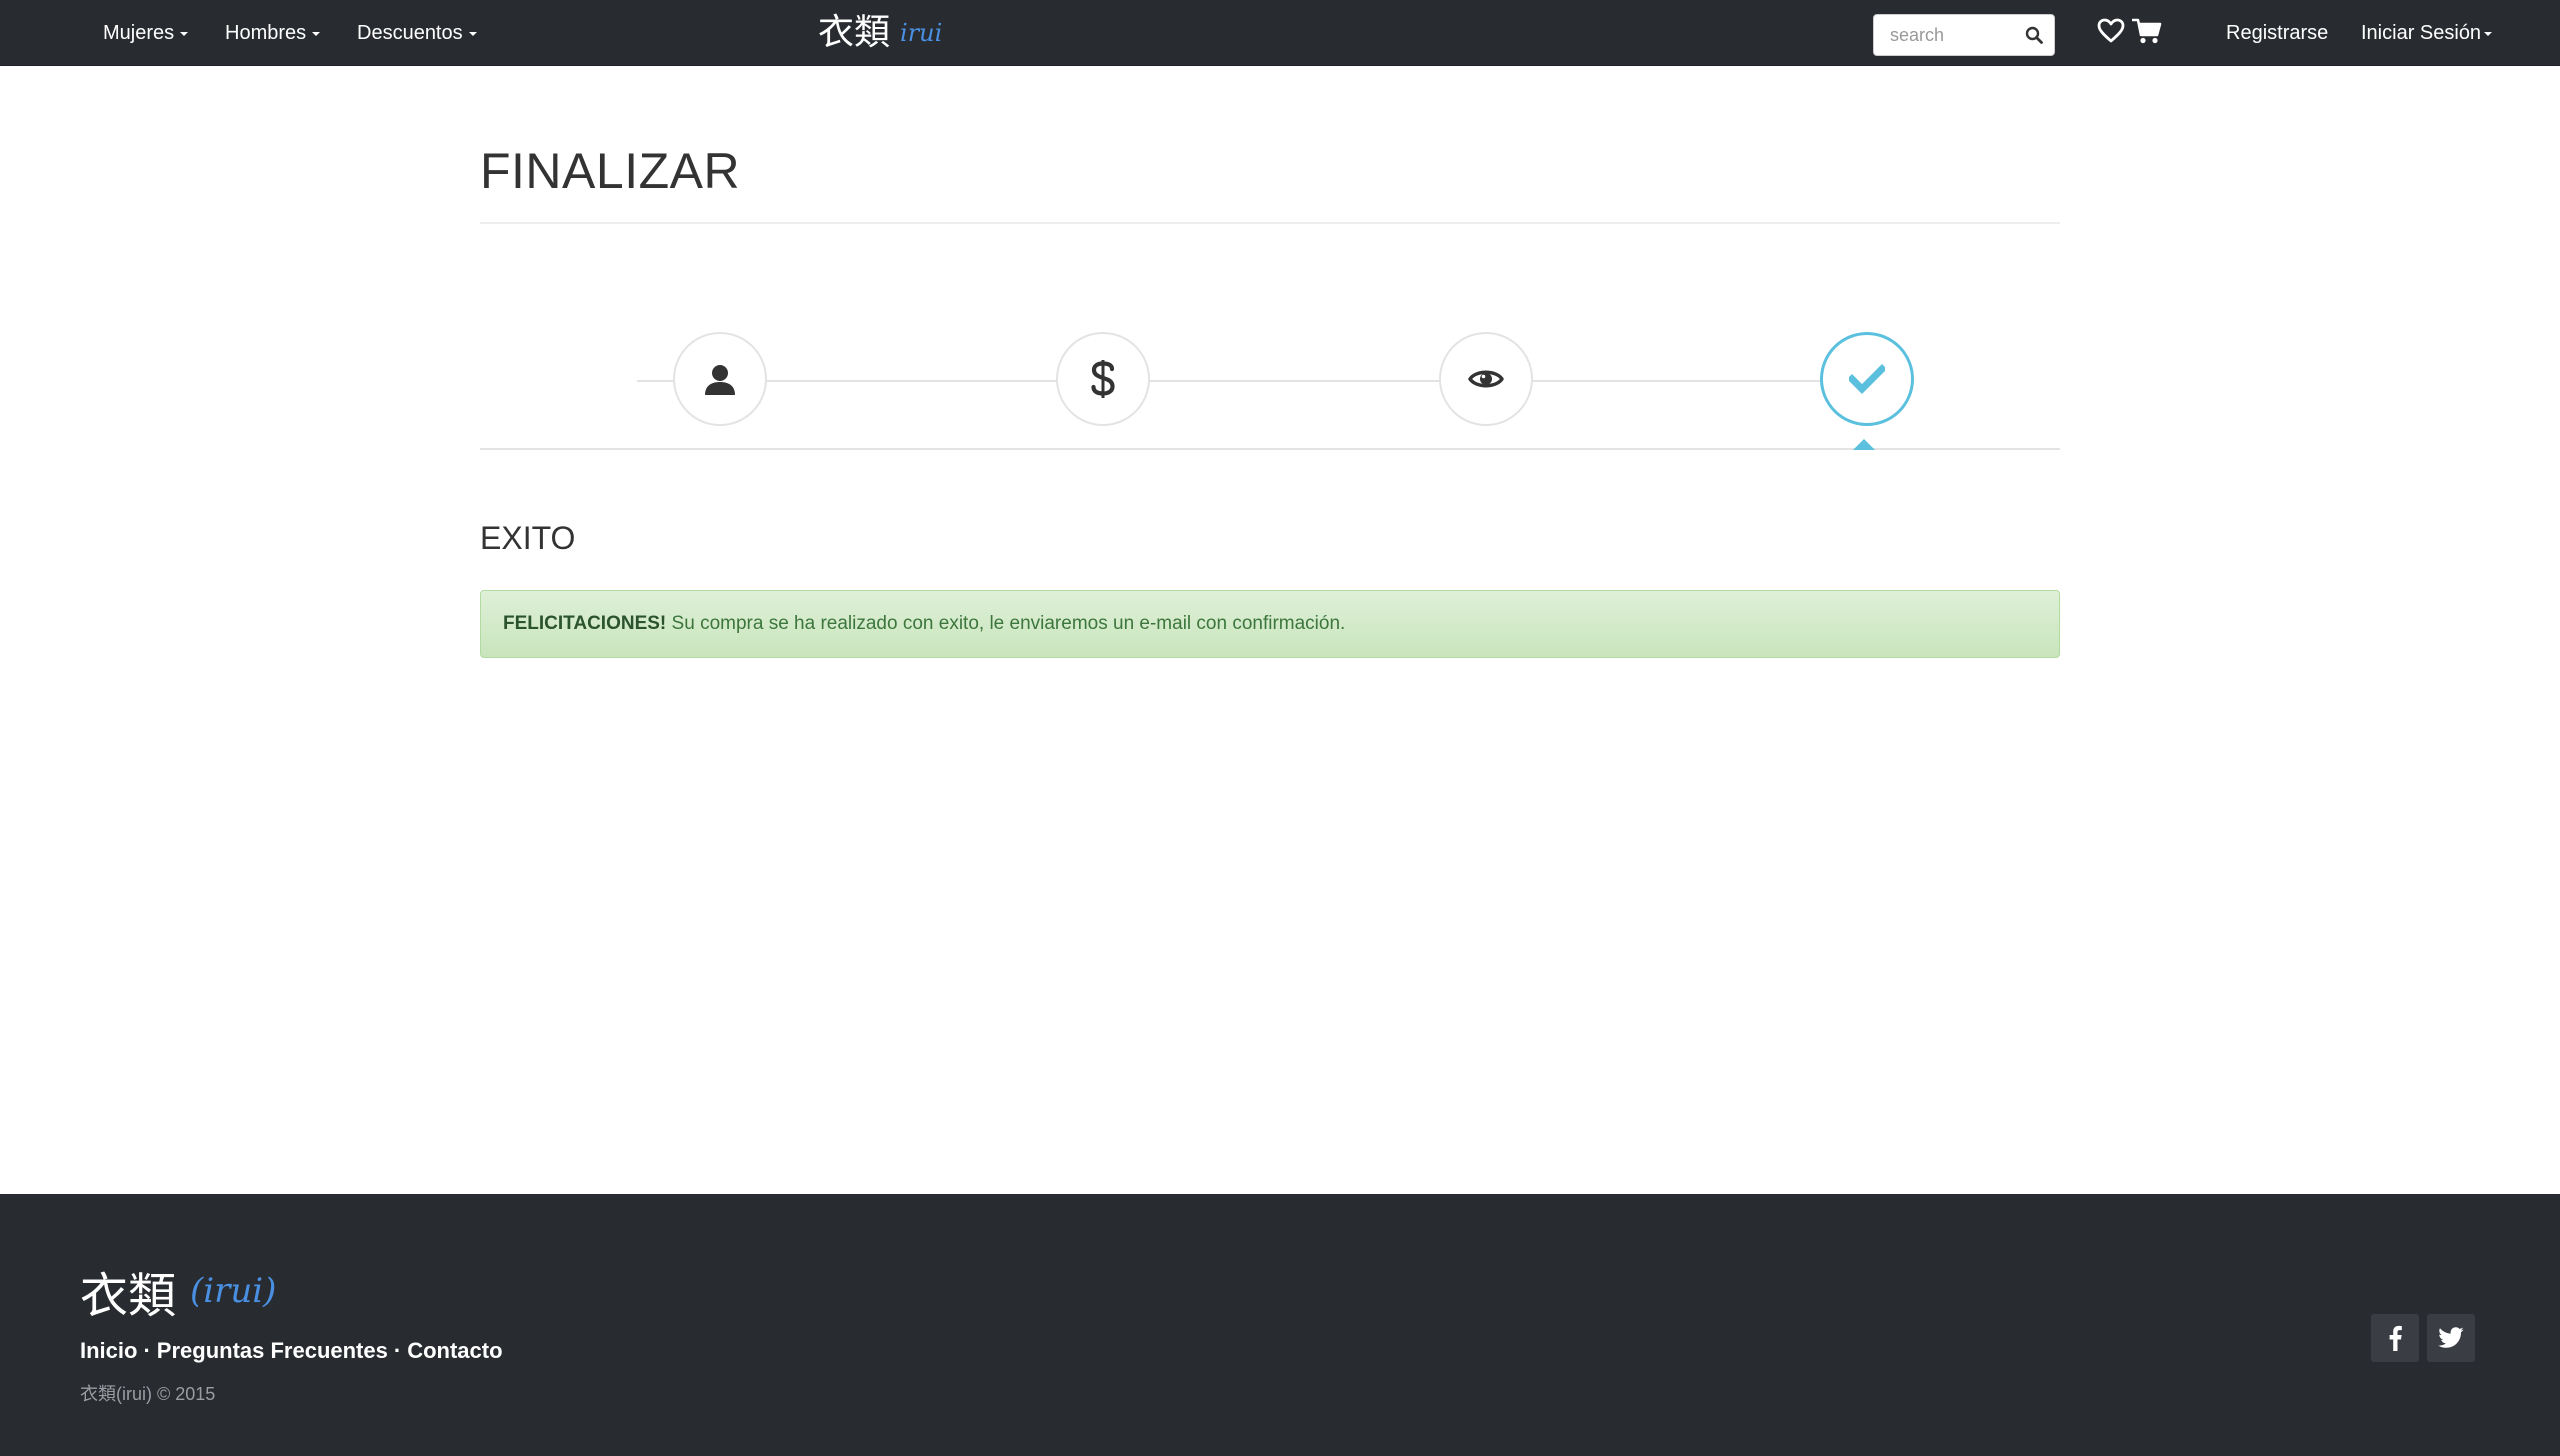  Describe the element at coordinates (233, 1291) in the screenshot. I see `footer-brand-roman: (irui)` at that location.